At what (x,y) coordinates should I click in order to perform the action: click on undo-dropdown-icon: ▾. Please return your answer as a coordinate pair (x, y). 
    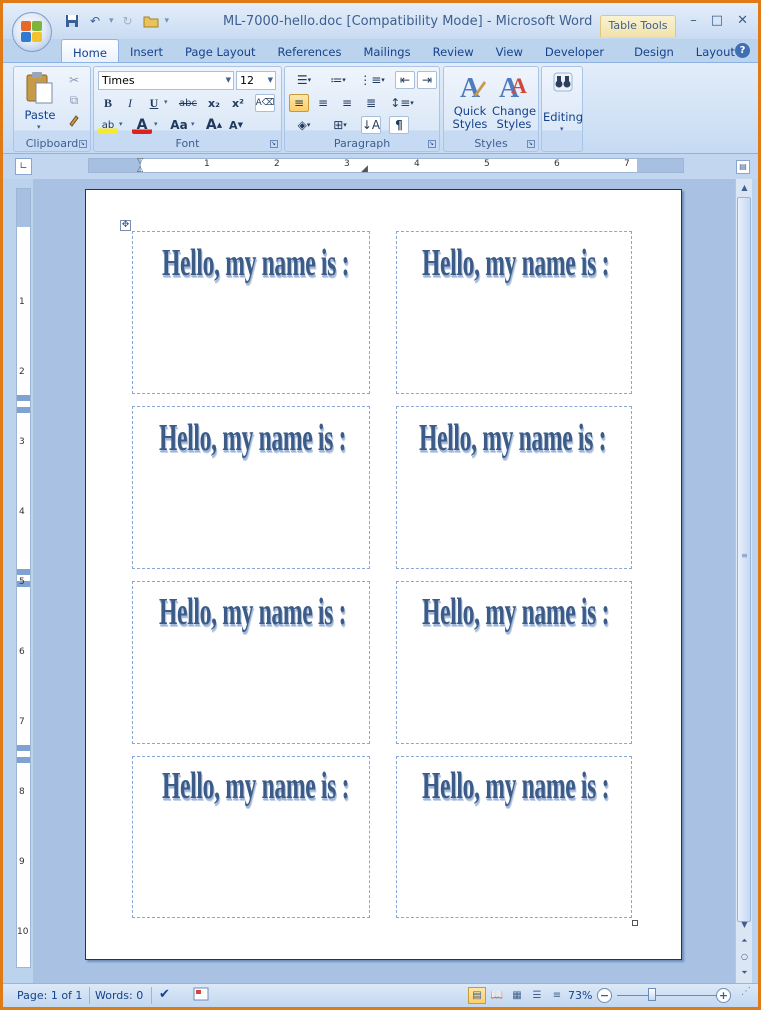
    Looking at the image, I should click on (111, 21).